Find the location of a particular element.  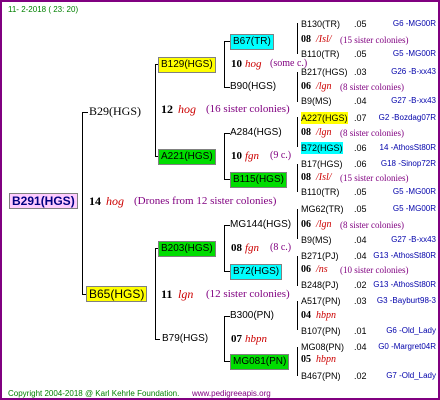

ref-source: G2 -Bozdag07R is located at coordinates (404, 118).